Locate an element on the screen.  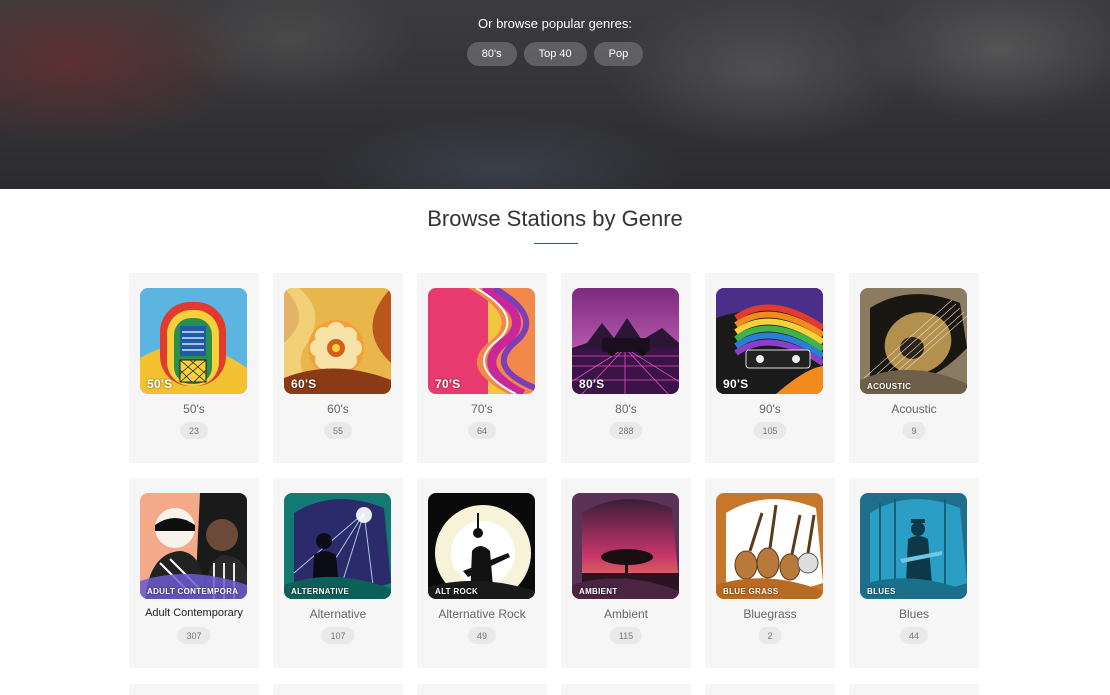
popular-genres-heading: Or browse popular genres: is located at coordinates (555, 23).